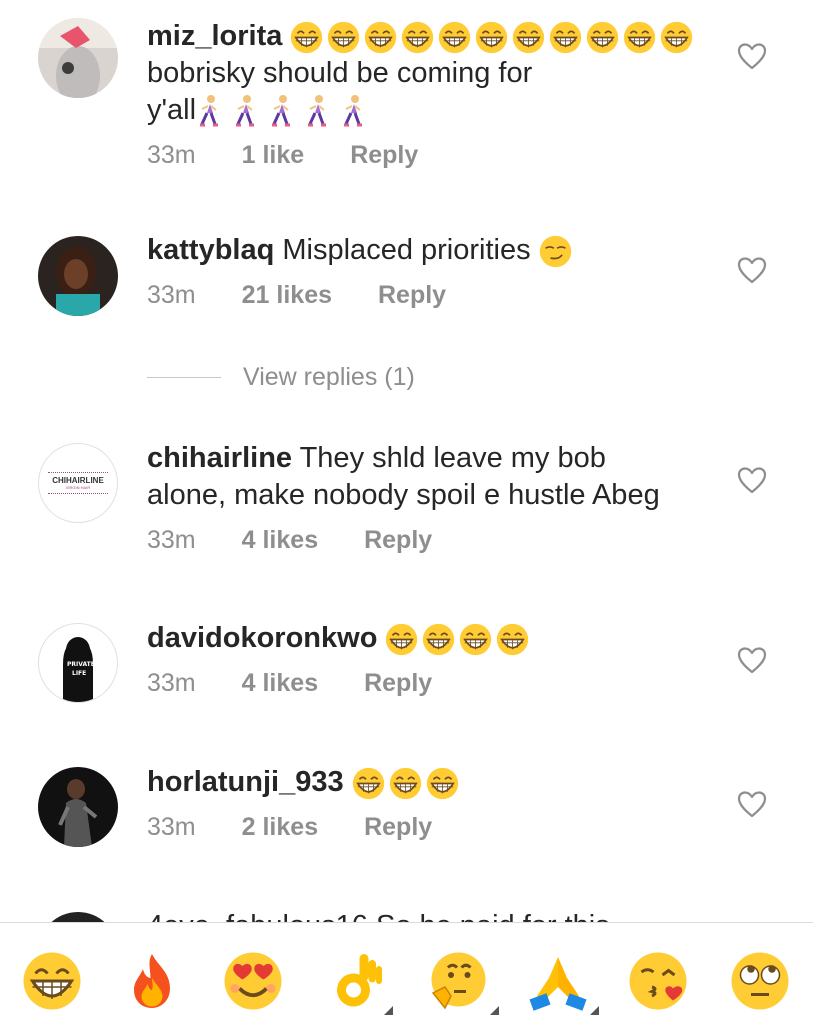 The width and height of the screenshot is (813, 1025). I want to click on comment-meta: 33m 21 likes Reply, so click(432, 295).